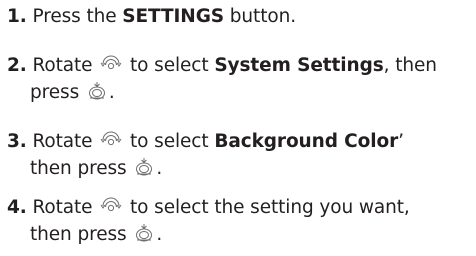  I want to click on step-2-select-text: to select, so click(169, 65).